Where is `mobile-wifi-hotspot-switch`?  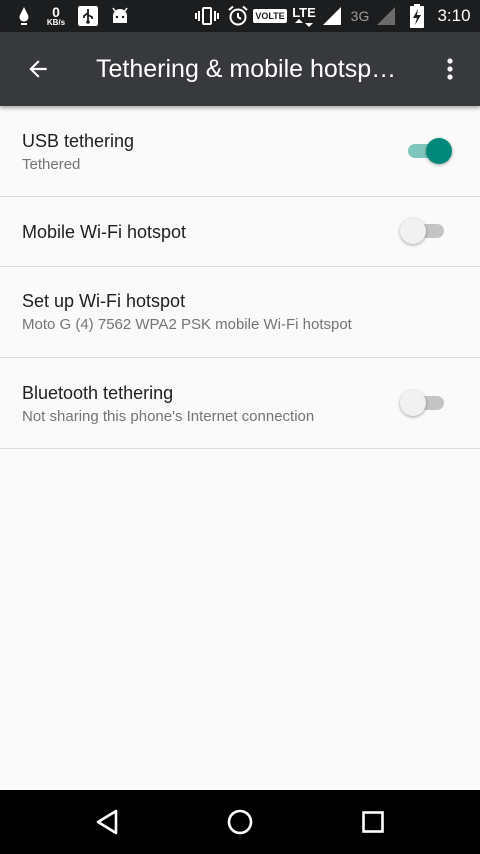
mobile-wifi-hotspot-switch is located at coordinates (423, 231).